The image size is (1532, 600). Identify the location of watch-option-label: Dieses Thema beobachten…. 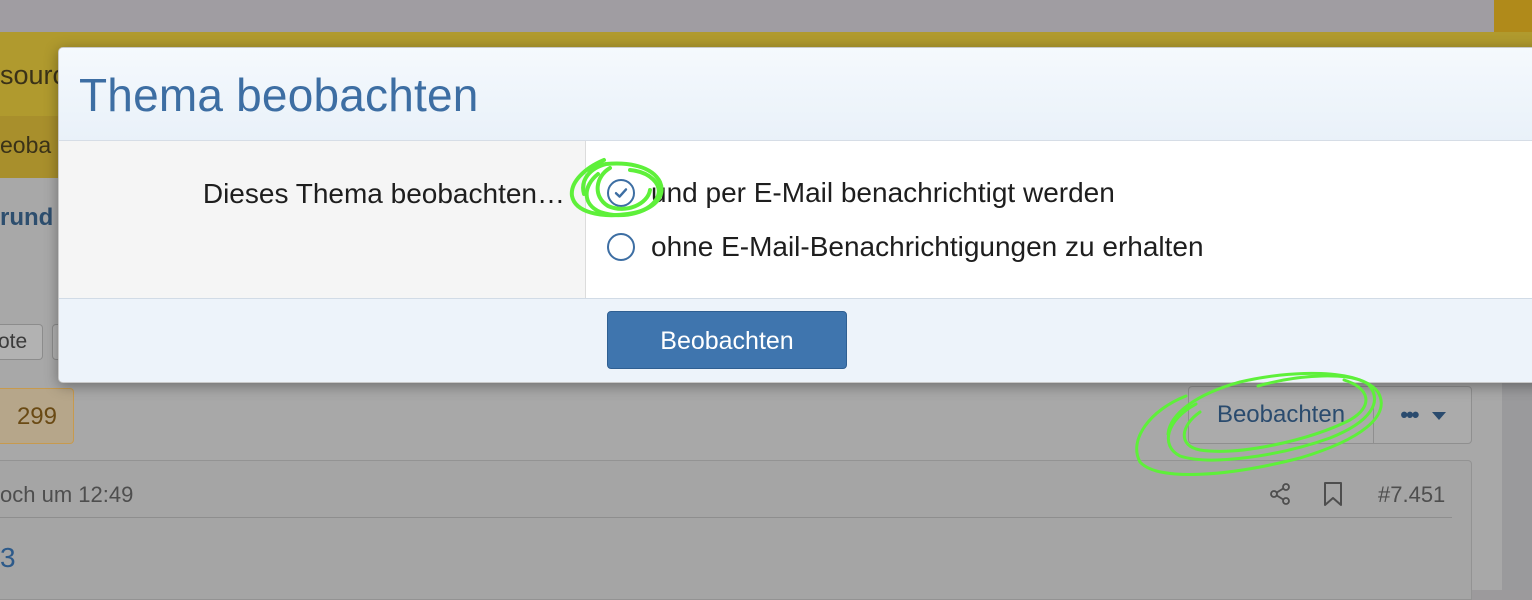
(383, 193).